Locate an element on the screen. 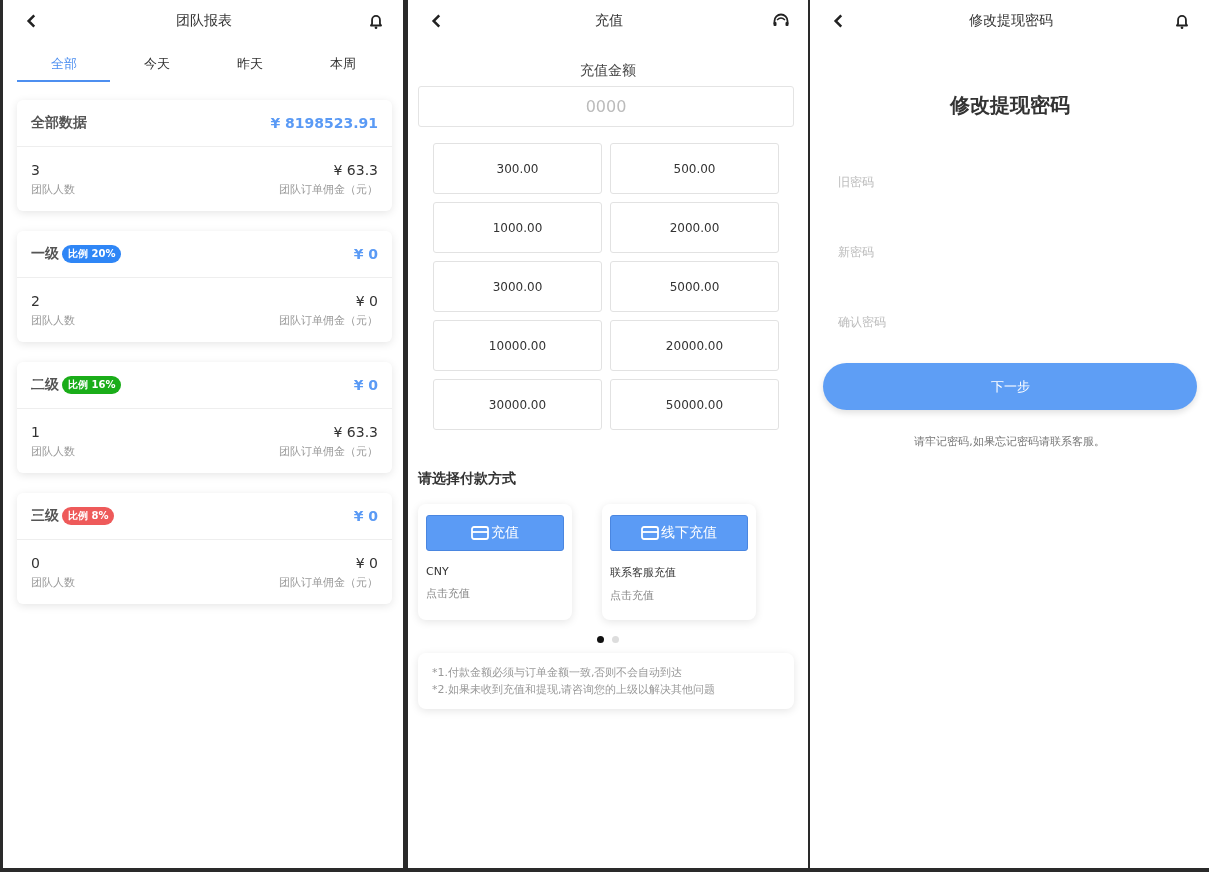 This screenshot has width=1209, height=872. card-title: 二级 is located at coordinates (45, 385).